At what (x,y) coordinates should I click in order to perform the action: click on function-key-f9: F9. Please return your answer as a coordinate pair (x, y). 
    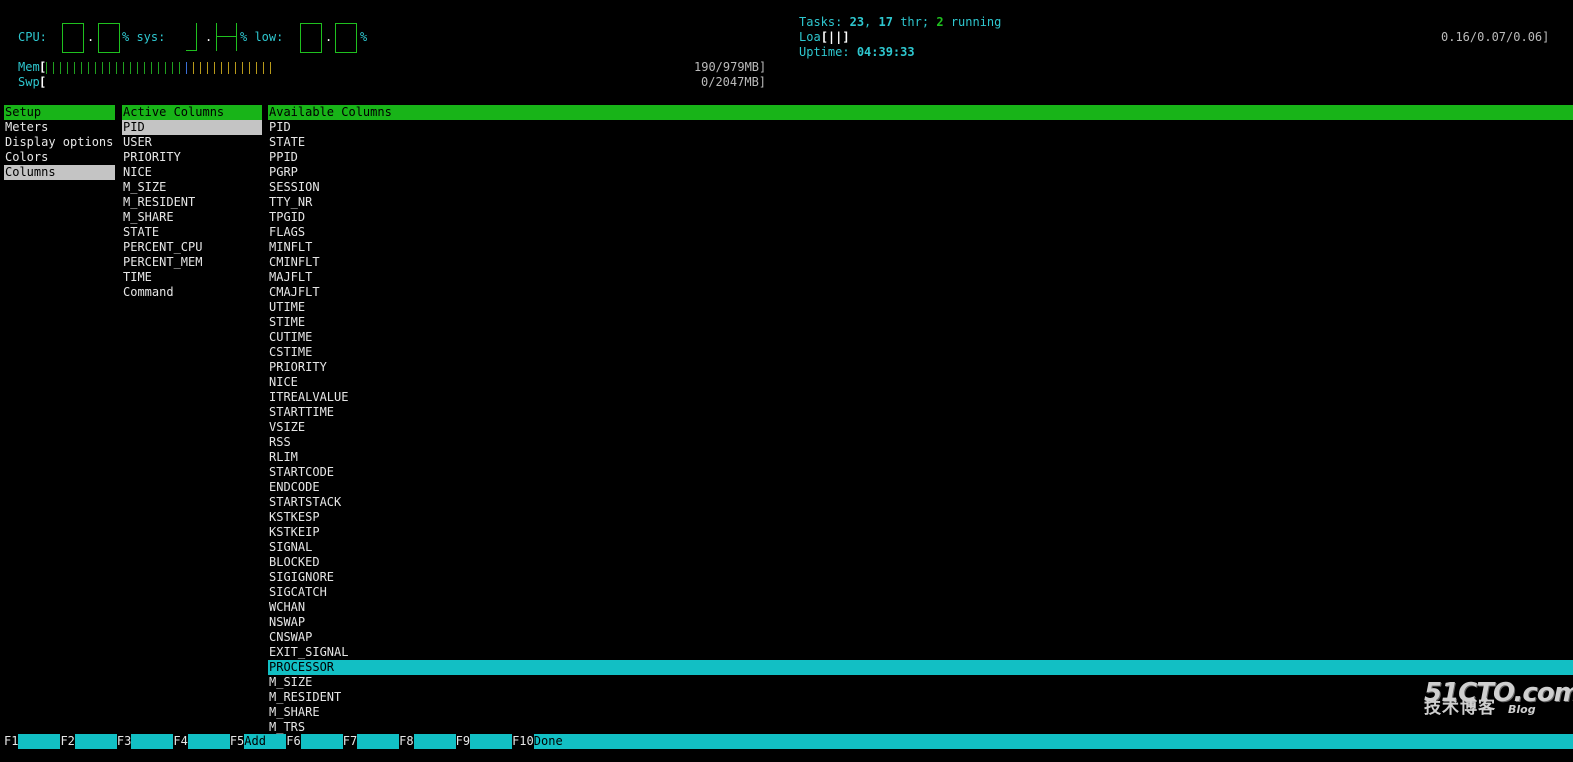
    Looking at the image, I should click on (463, 741).